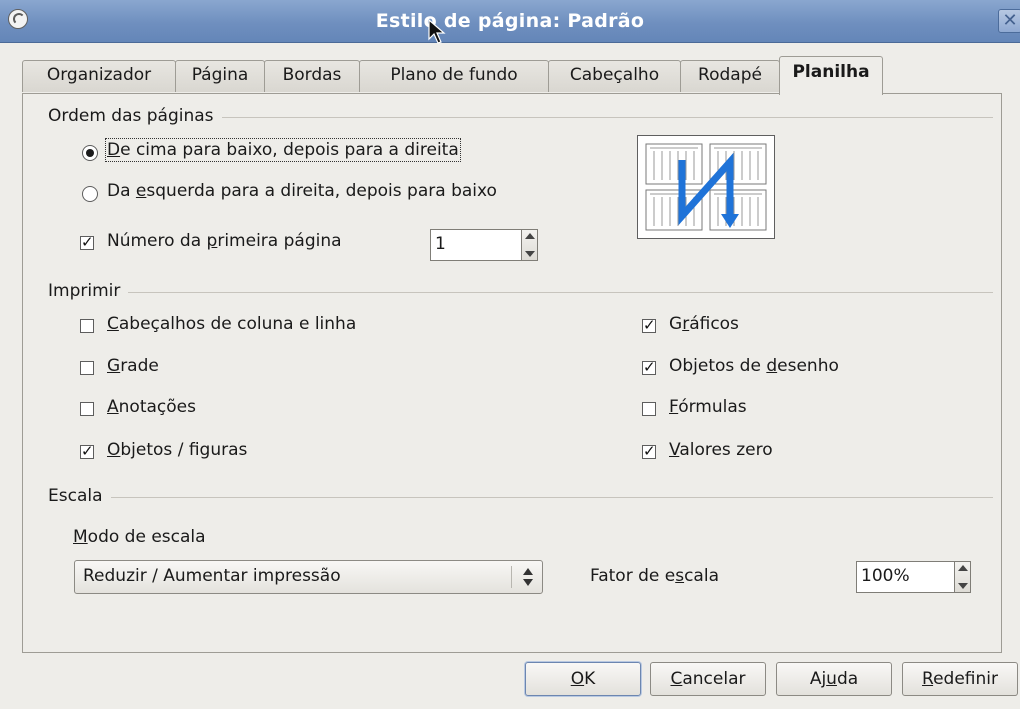 The height and width of the screenshot is (709, 1020). I want to click on tab-plano-de-fundo: Plano de fundo, so click(454, 76).